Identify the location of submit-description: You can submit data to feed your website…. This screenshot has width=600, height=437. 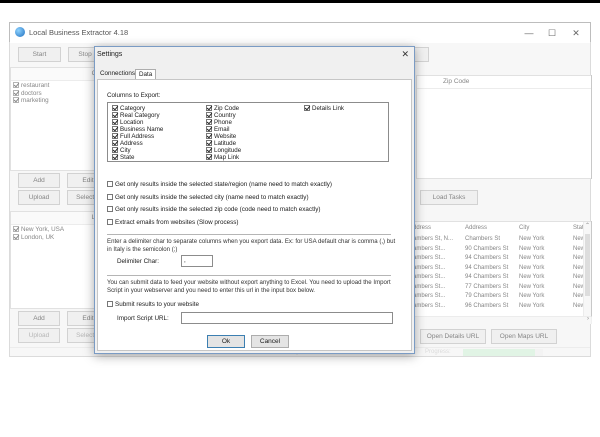
(249, 286).